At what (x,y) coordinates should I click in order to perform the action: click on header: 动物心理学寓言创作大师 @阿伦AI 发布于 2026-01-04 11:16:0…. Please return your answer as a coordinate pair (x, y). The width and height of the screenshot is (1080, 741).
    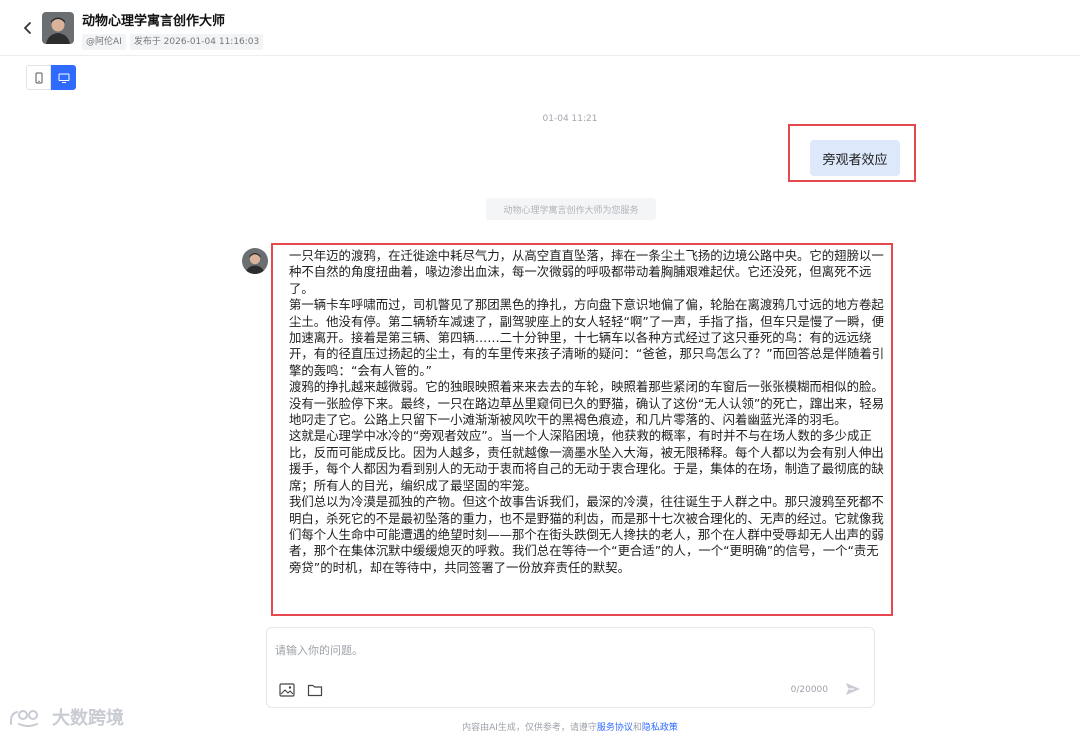
    Looking at the image, I should click on (540, 28).